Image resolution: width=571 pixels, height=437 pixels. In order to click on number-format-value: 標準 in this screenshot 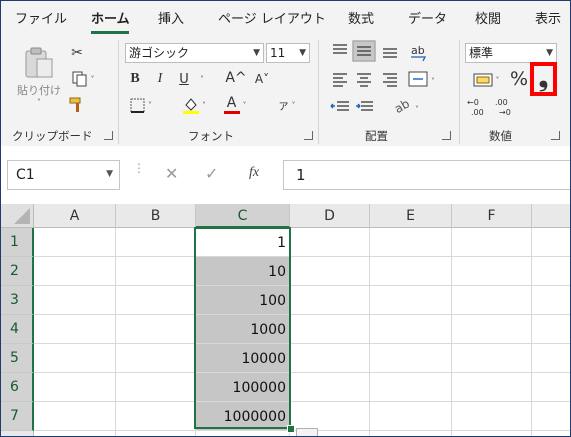, I will do `click(481, 53)`.